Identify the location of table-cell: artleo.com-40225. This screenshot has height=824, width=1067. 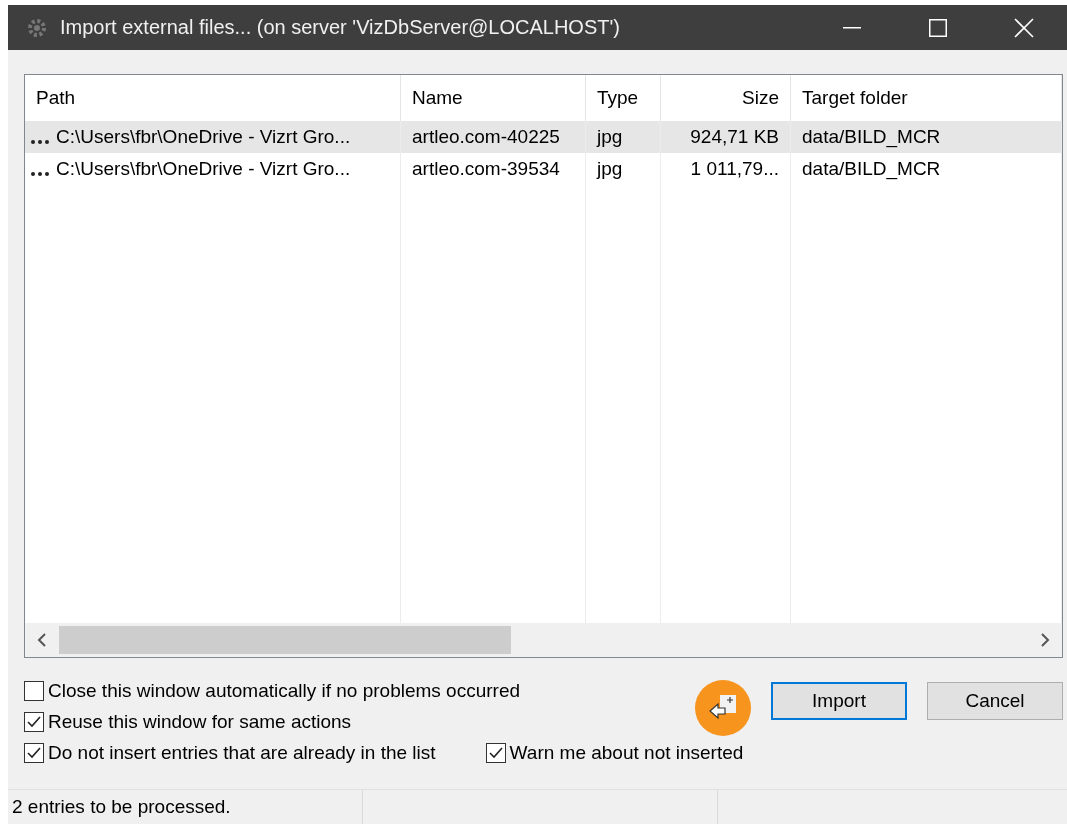
(493, 137).